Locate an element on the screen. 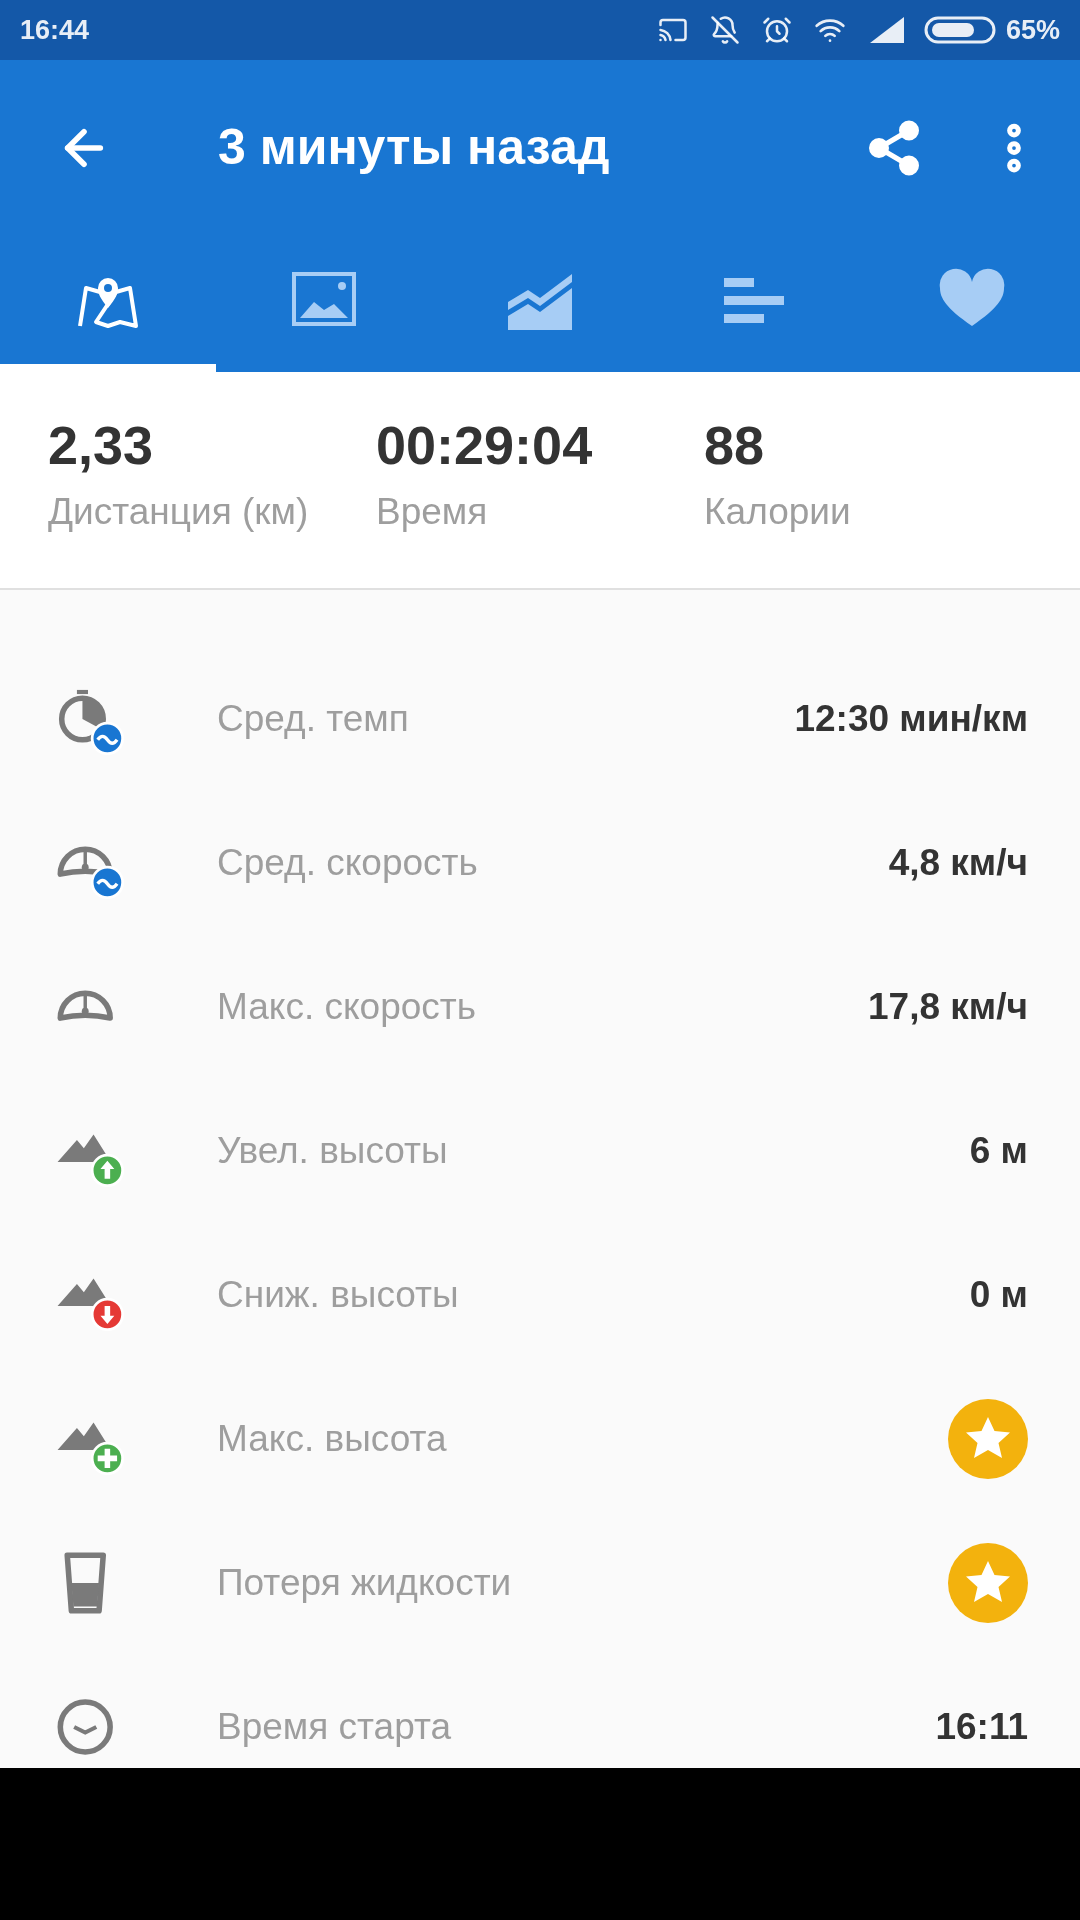 The image size is (1080, 1920). stat-label: Макс. высота is located at coordinates (332, 1439).